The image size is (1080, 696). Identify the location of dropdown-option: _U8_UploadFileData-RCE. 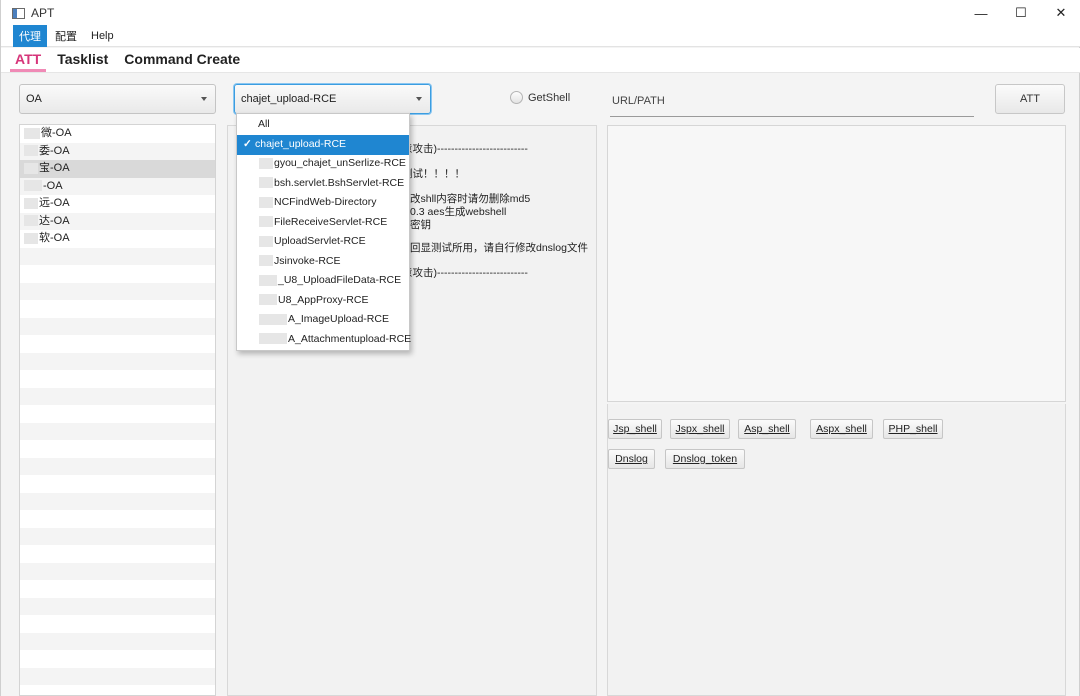
(323, 281).